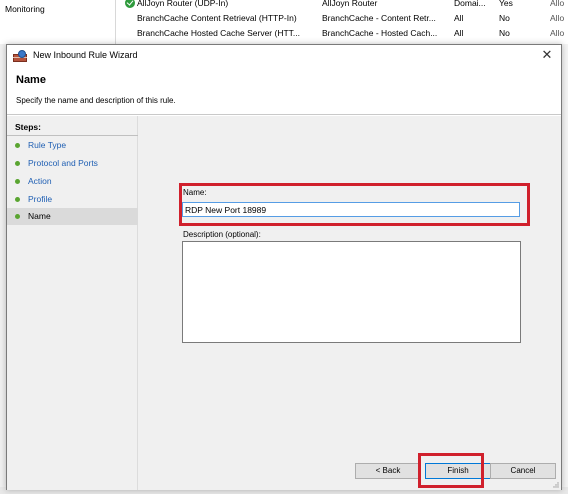 The width and height of the screenshot is (568, 494). Describe the element at coordinates (351, 292) in the screenshot. I see `description-textarea` at that location.